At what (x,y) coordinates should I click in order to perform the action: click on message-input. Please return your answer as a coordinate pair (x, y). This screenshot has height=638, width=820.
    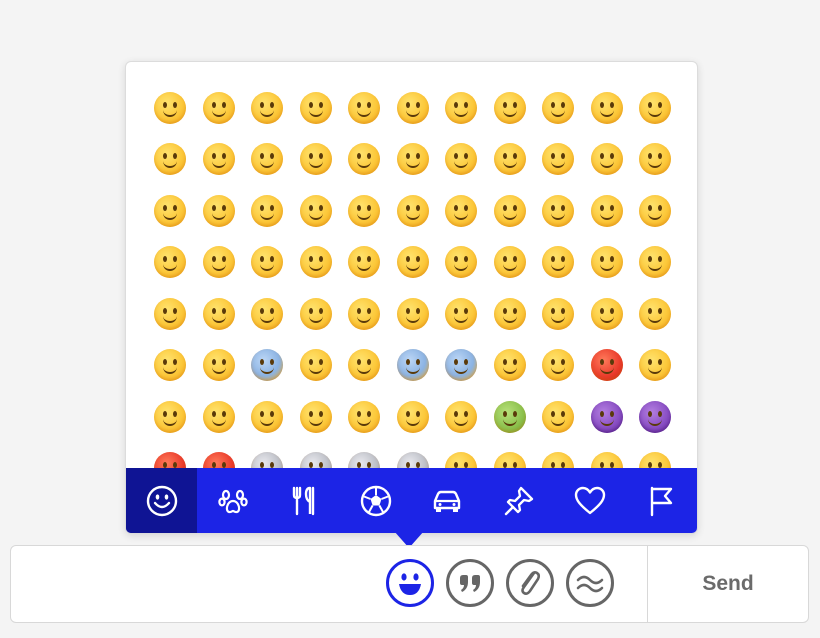
    Looking at the image, I should click on (196, 584).